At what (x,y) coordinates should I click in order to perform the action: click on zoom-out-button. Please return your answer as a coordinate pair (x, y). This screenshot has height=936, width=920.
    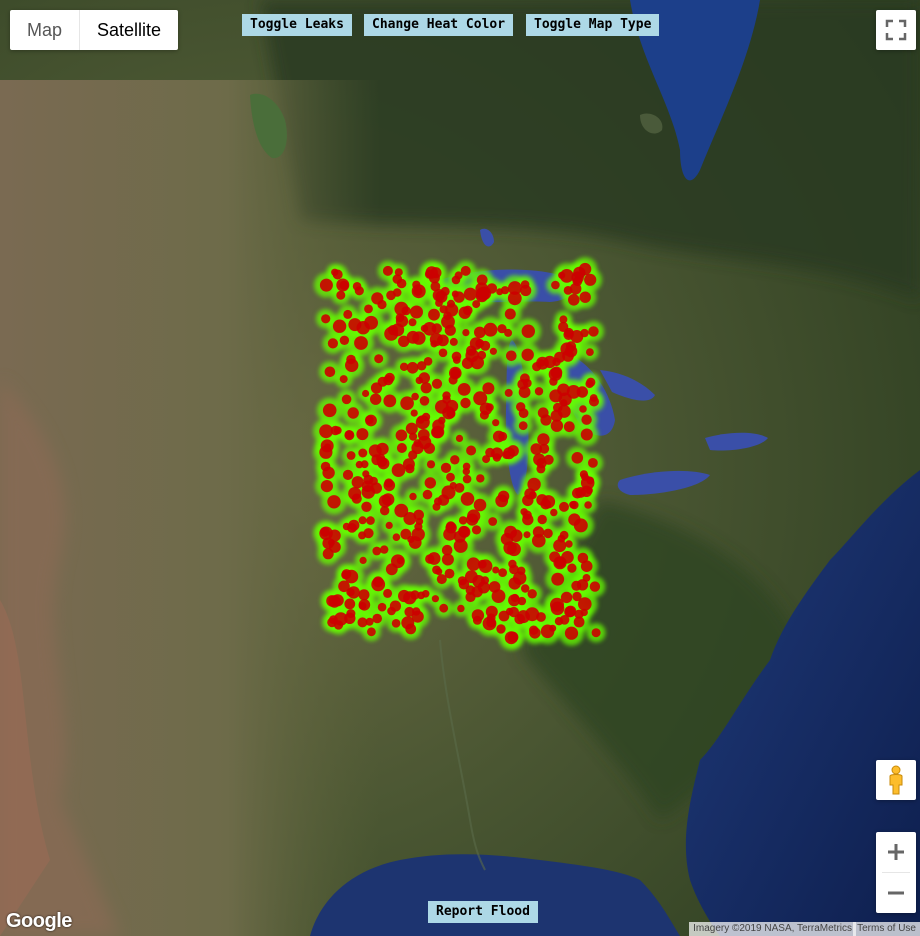
    Looking at the image, I should click on (896, 893).